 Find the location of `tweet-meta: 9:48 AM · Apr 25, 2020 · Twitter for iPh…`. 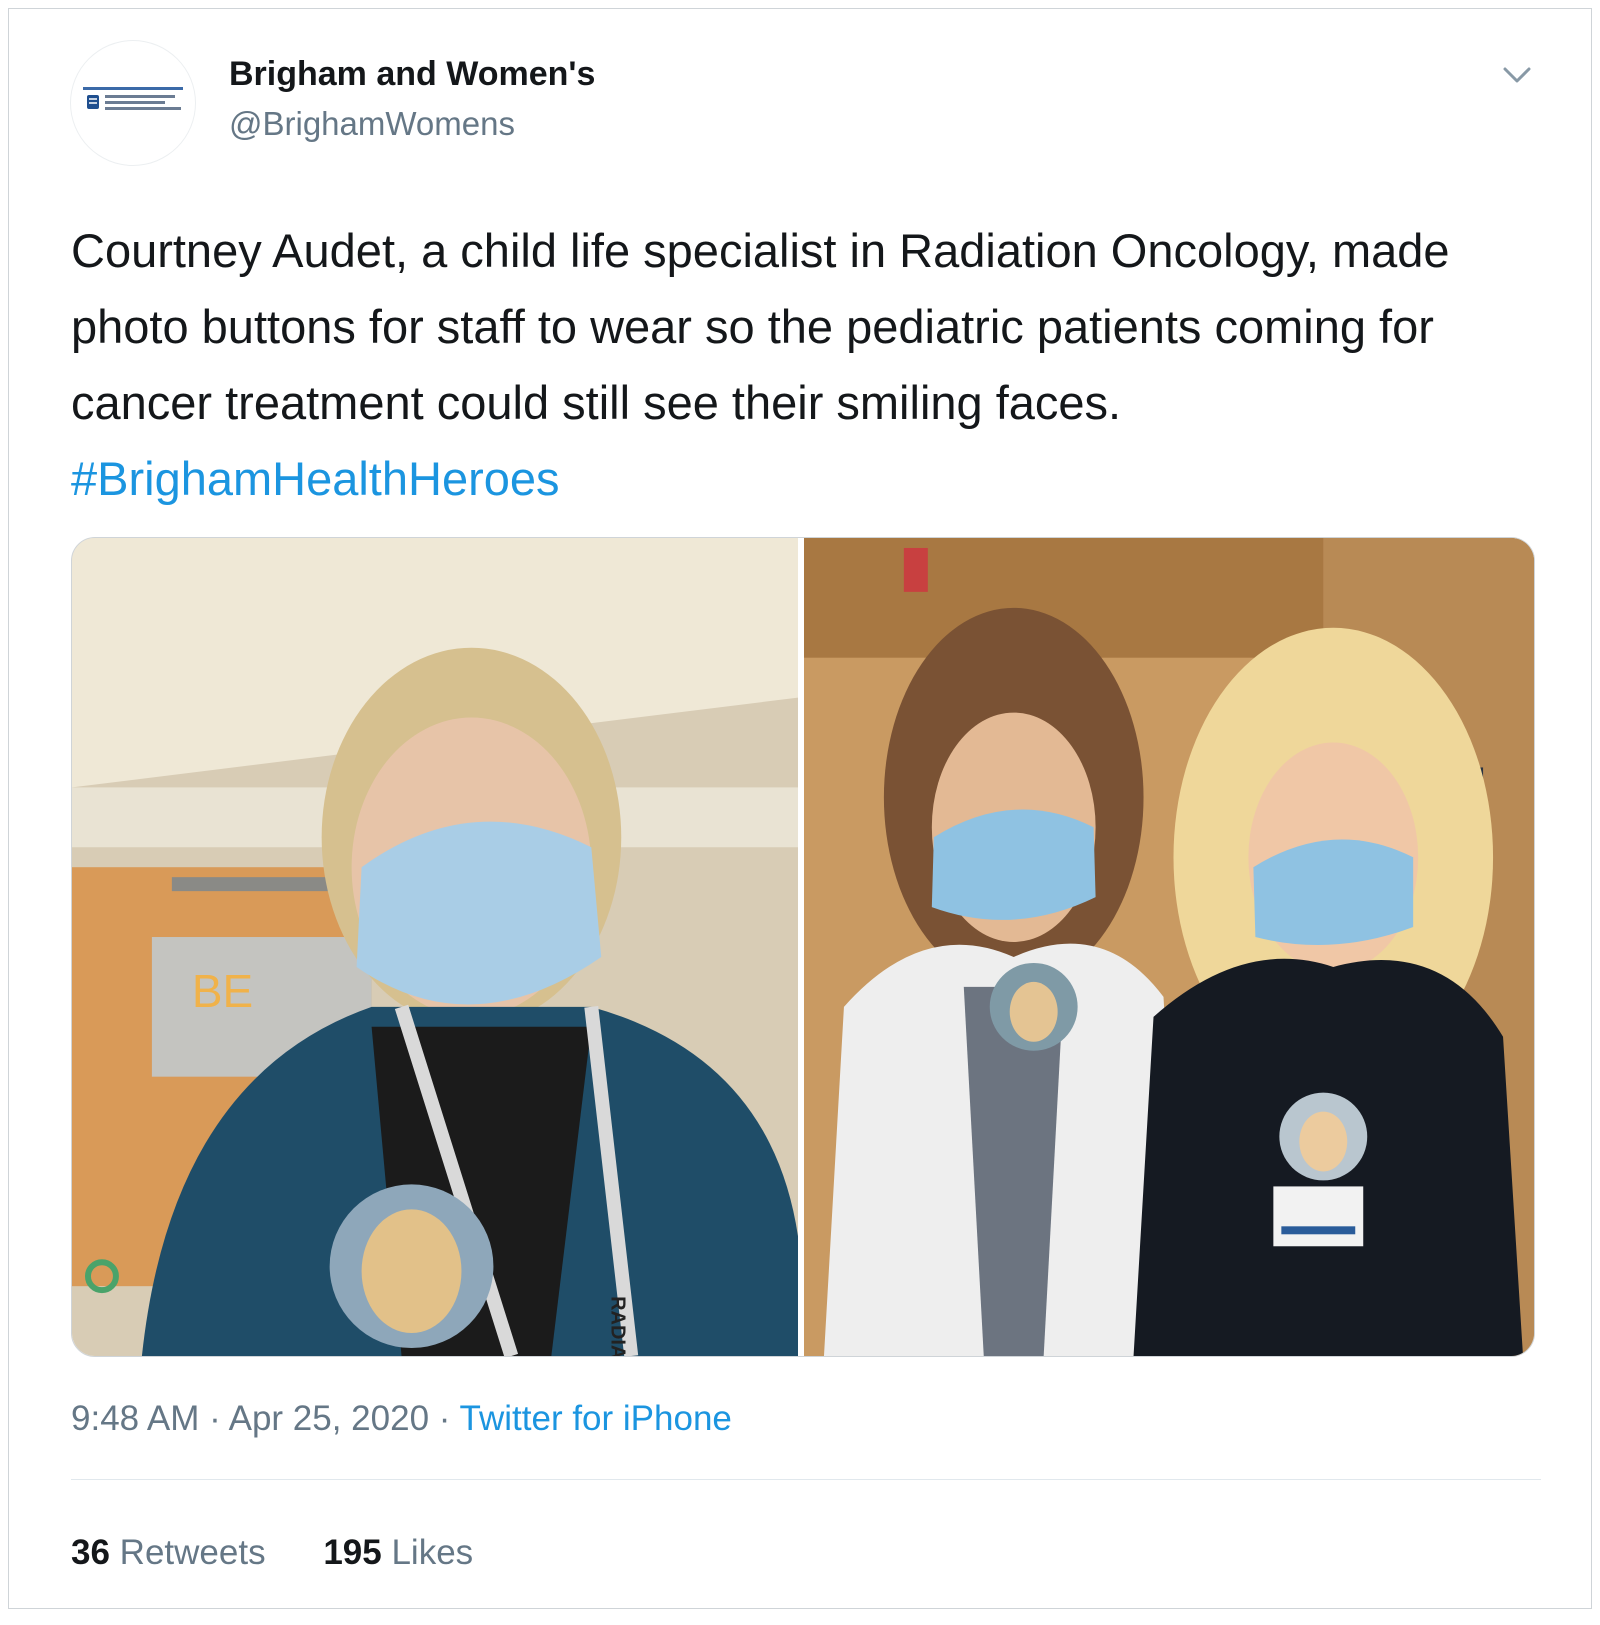

tweet-meta: 9:48 AM · Apr 25, 2020 · Twitter for iPh… is located at coordinates (401, 1419).